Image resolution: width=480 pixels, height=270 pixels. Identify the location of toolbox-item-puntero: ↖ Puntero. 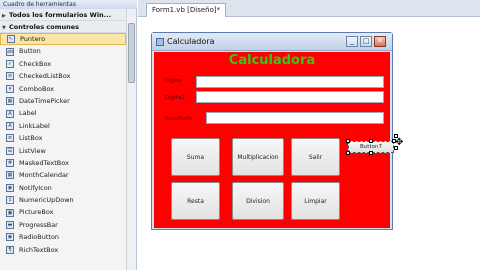
(63, 39).